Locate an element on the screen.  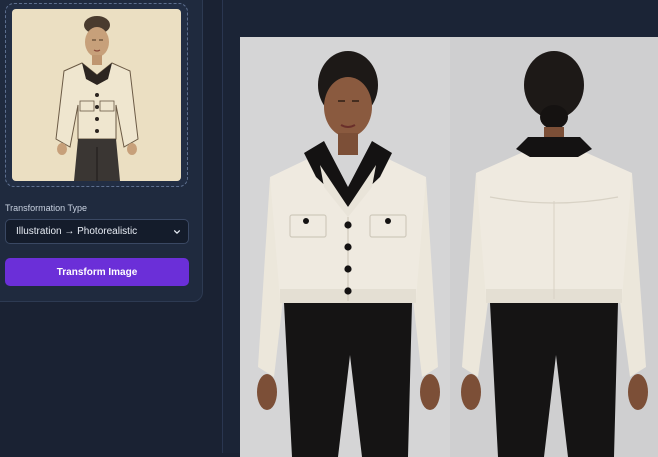
sketch-illustration is located at coordinates (96, 95).